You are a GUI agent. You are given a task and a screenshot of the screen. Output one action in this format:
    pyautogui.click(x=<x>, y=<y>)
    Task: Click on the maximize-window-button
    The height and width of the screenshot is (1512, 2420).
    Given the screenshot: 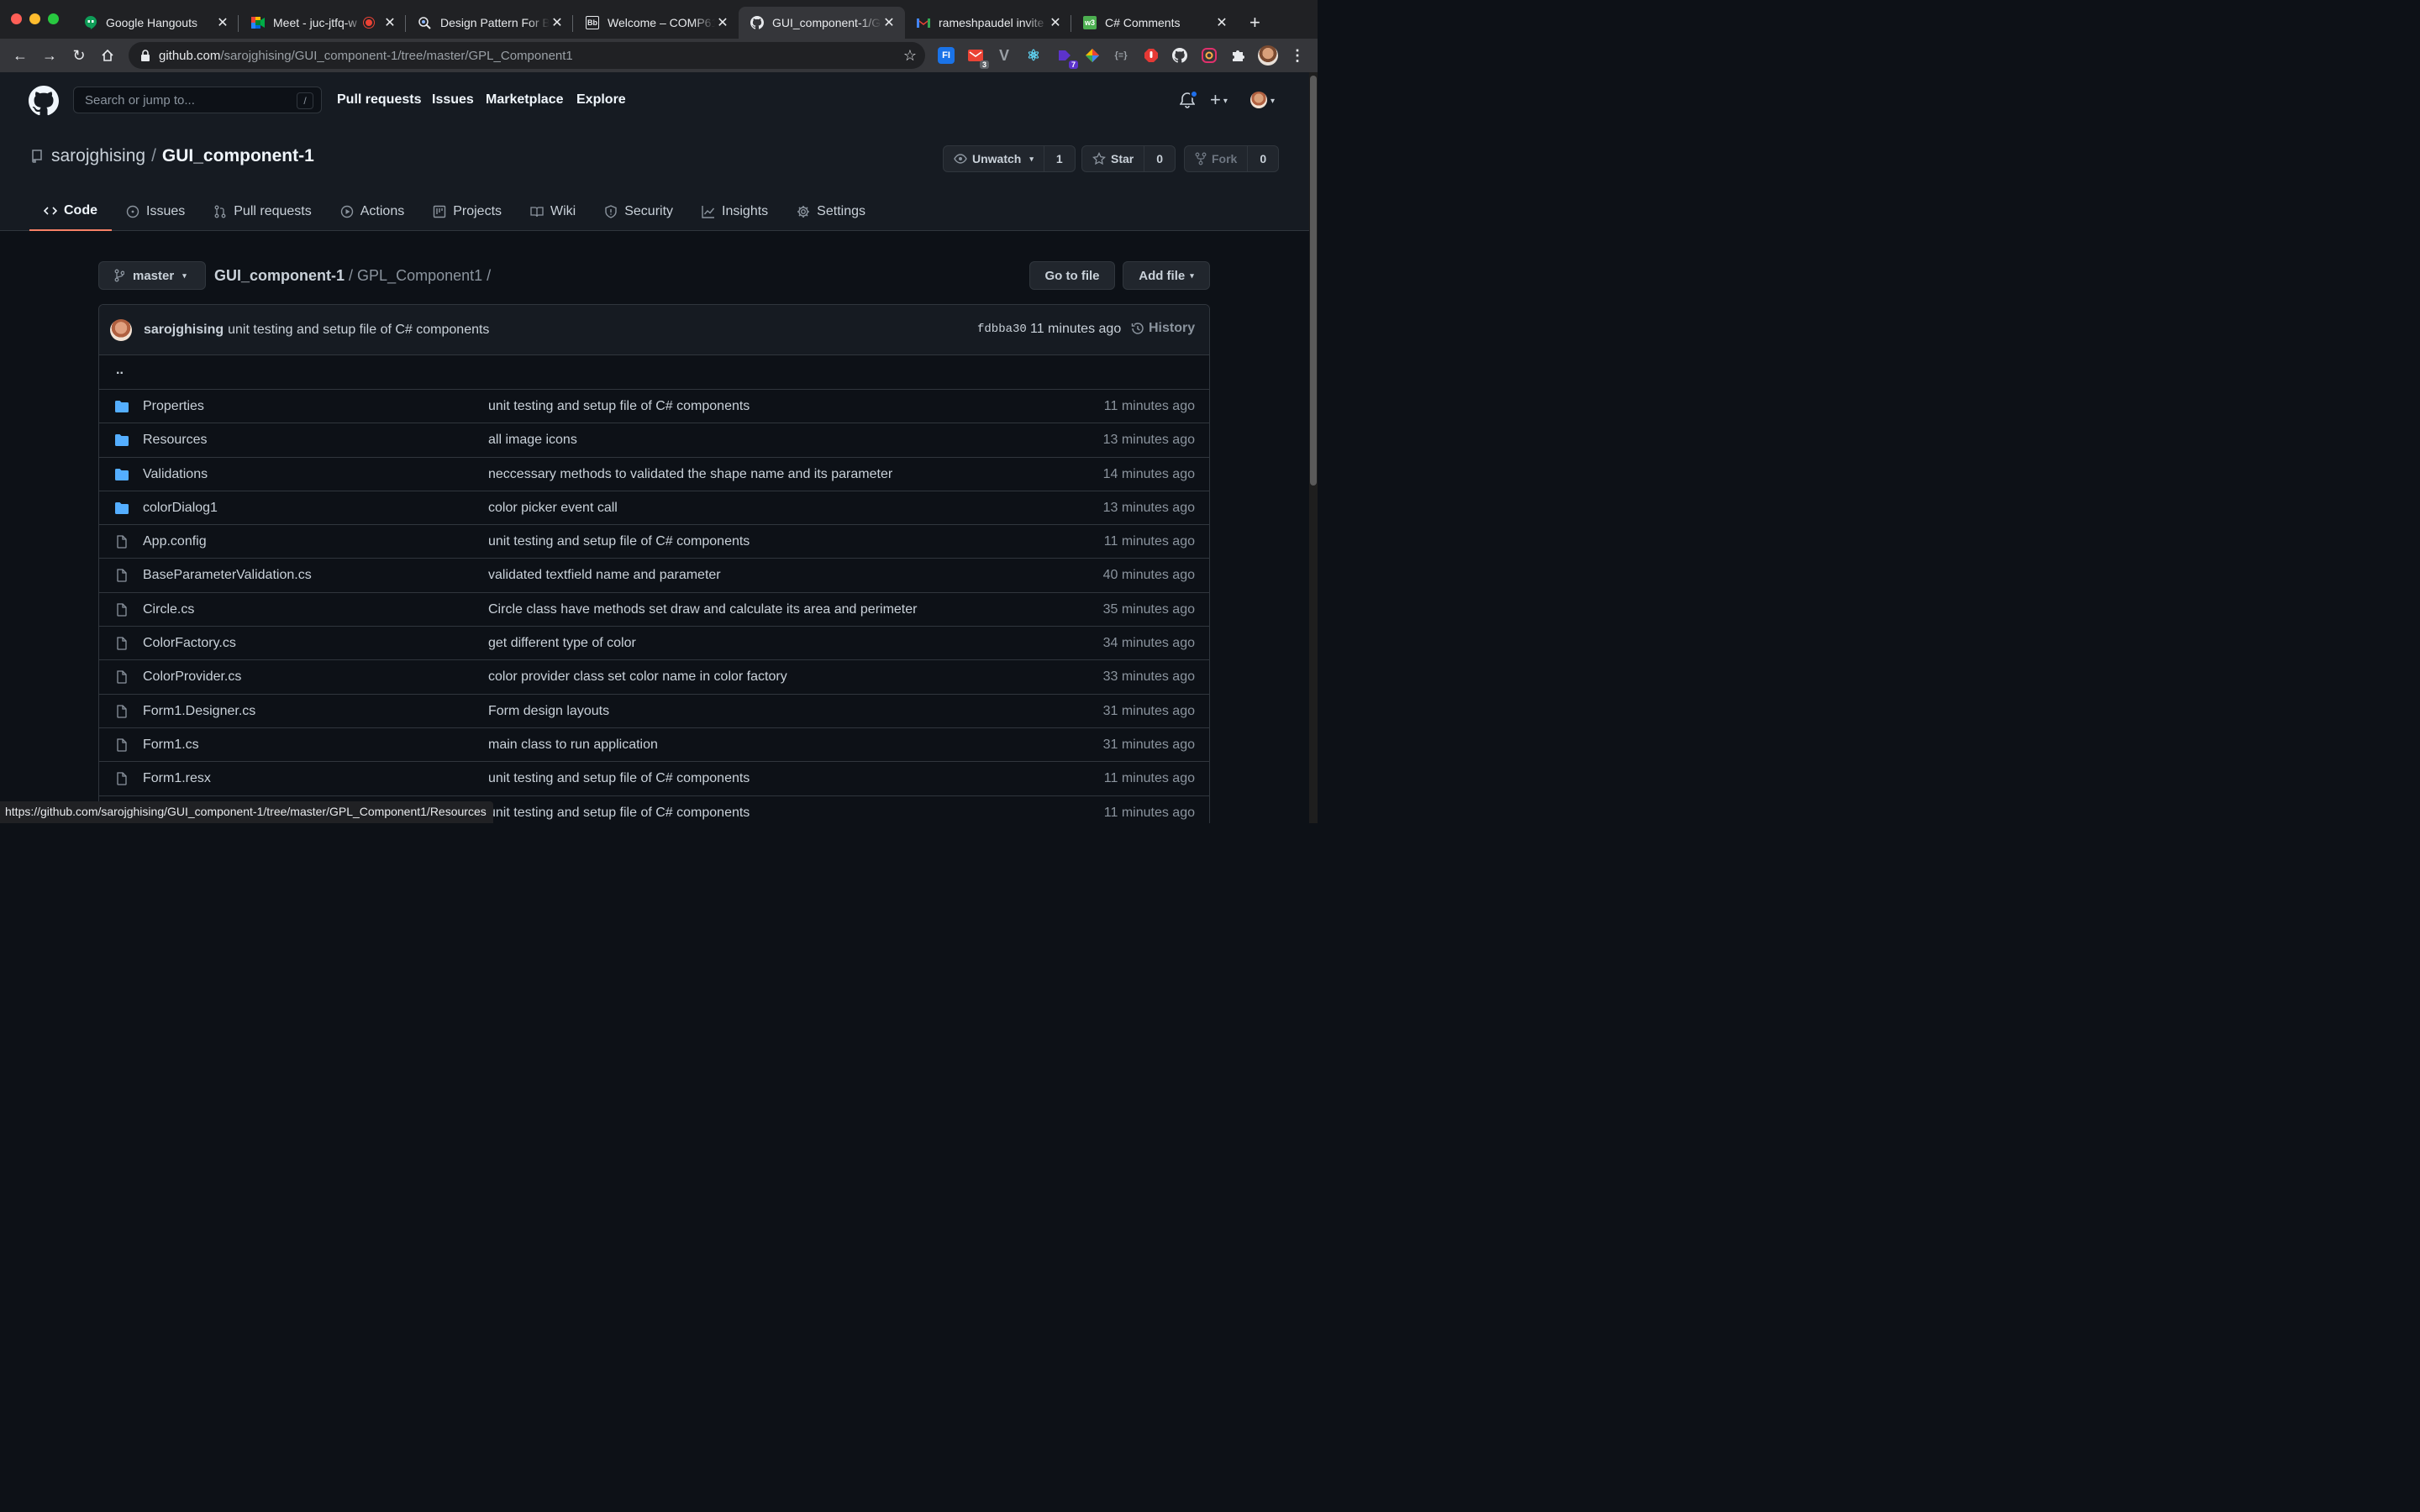 What is the action you would take?
    pyautogui.click(x=53, y=18)
    